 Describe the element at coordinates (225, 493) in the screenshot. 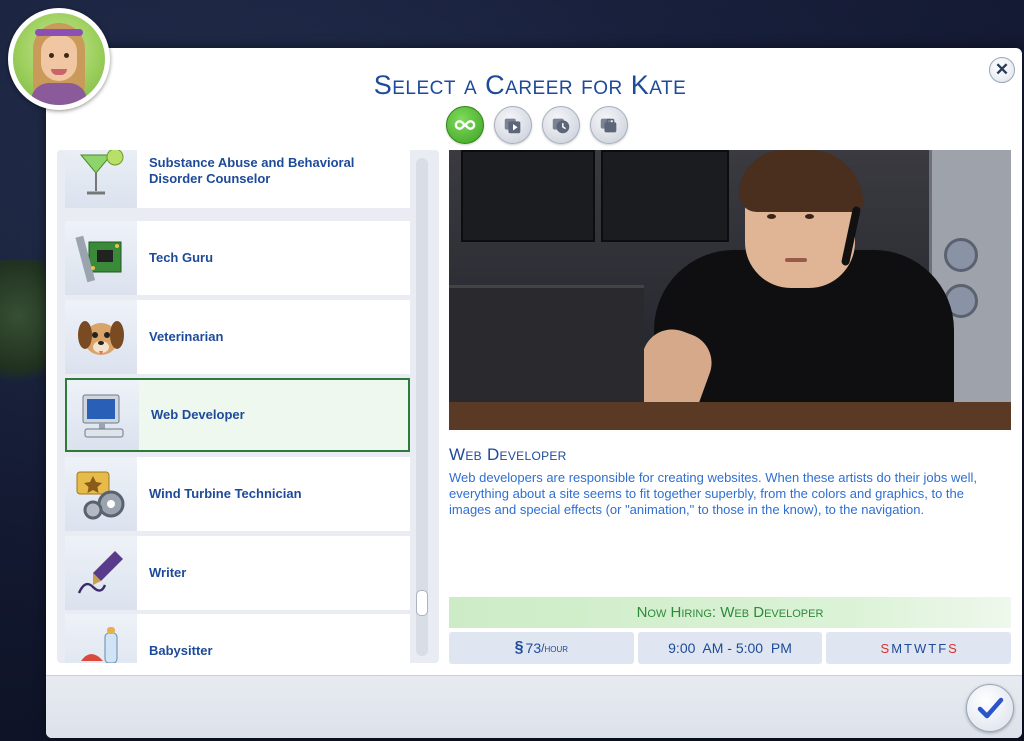

I see `career-label: Wind Turbine Technician` at that location.